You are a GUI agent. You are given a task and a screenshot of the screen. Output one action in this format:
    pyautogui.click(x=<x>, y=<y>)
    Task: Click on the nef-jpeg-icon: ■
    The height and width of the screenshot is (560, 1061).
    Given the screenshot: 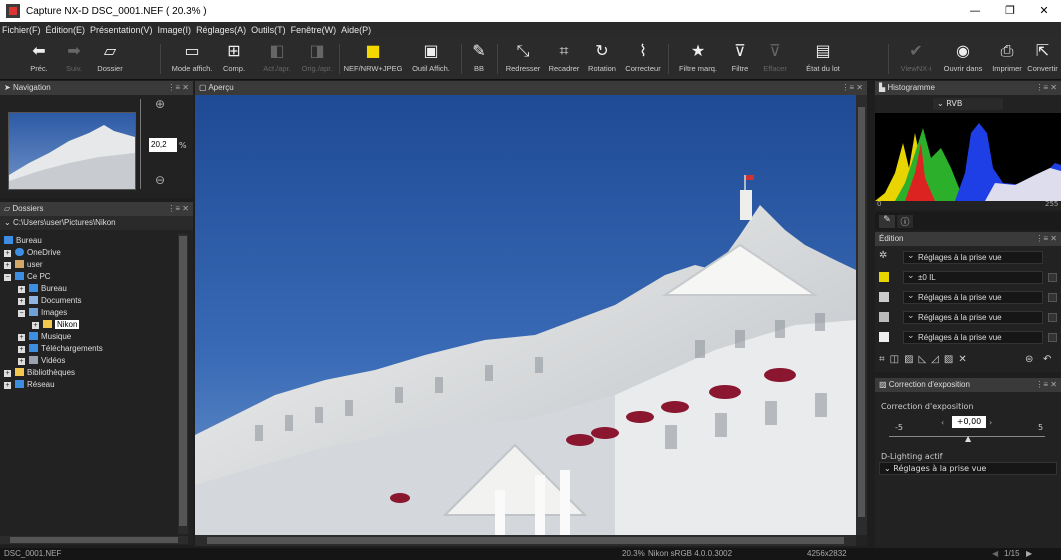 What is the action you would take?
    pyautogui.click(x=373, y=50)
    